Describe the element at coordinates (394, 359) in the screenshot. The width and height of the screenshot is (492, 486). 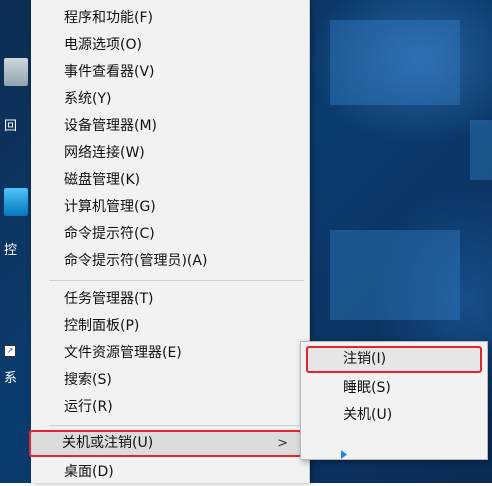
I see `submenu-item-sign-out: 注销(I)` at that location.